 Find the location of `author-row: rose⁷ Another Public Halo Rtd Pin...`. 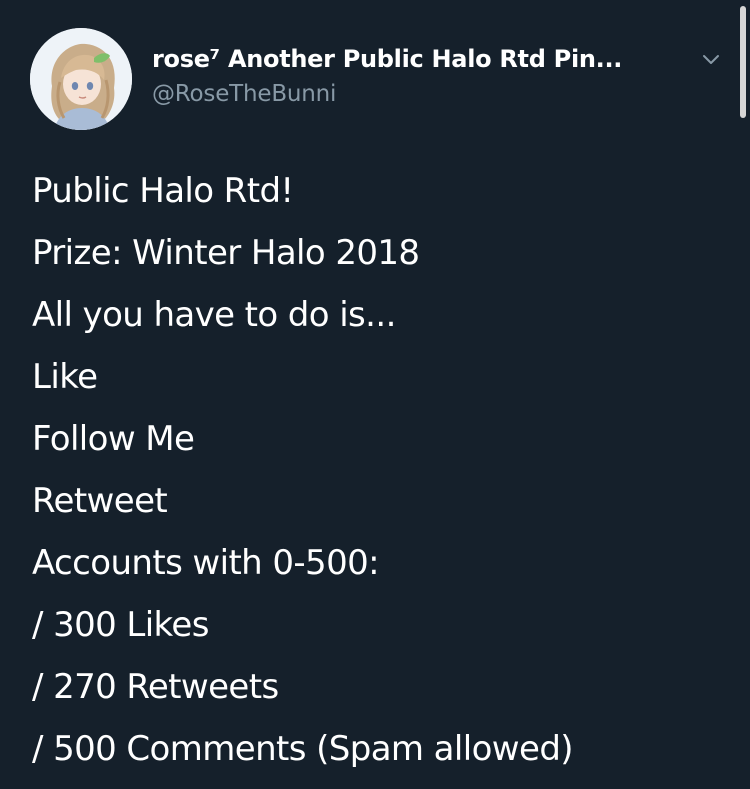

author-row: rose⁷ Another Public Halo Rtd Pin... is located at coordinates (435, 61).